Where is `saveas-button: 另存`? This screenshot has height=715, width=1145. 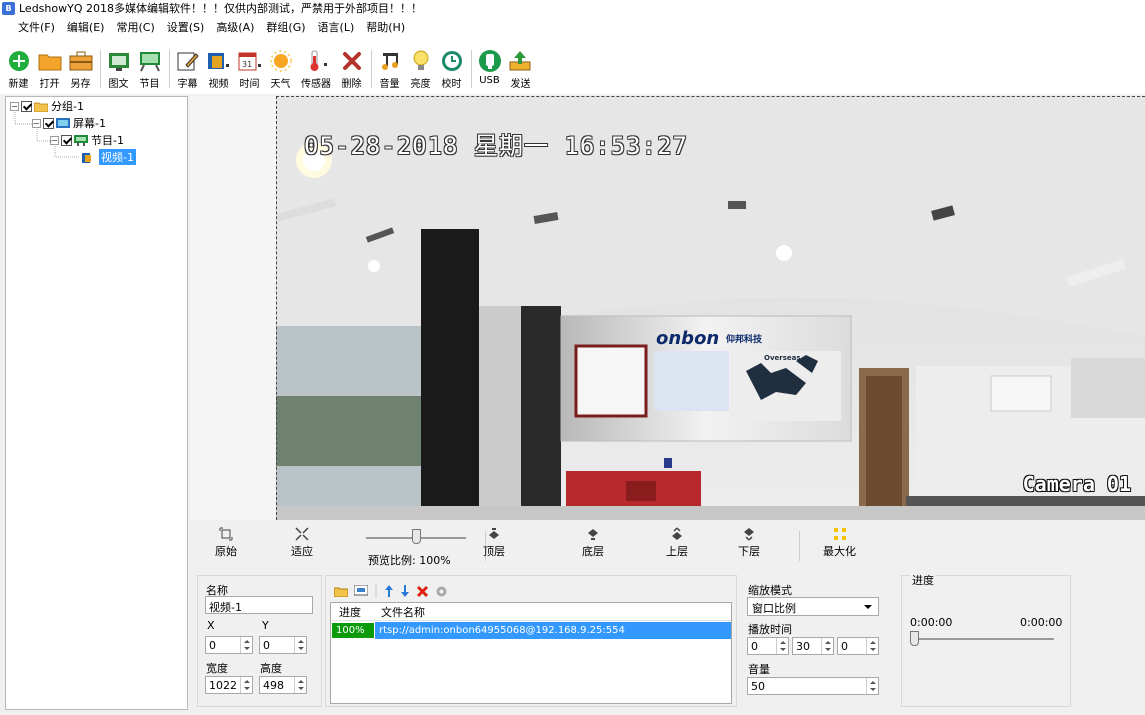 saveas-button: 另存 is located at coordinates (80, 69).